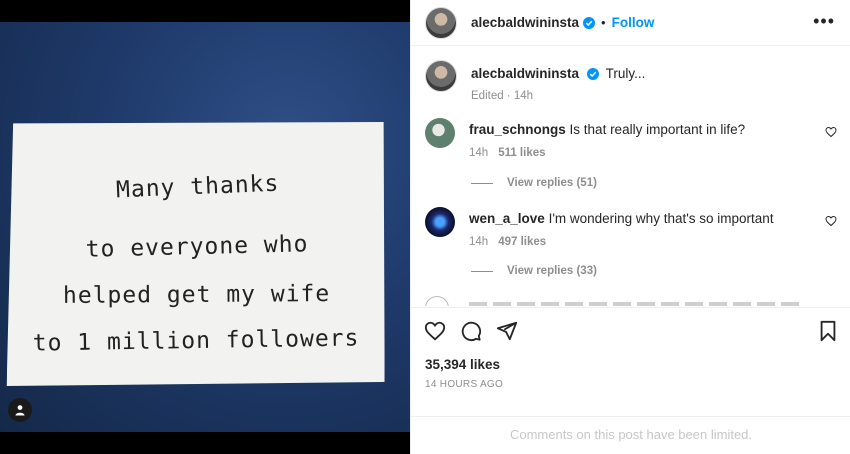  What do you see at coordinates (196, 341) in the screenshot?
I see `note-line-4: to 1 million followers` at bounding box center [196, 341].